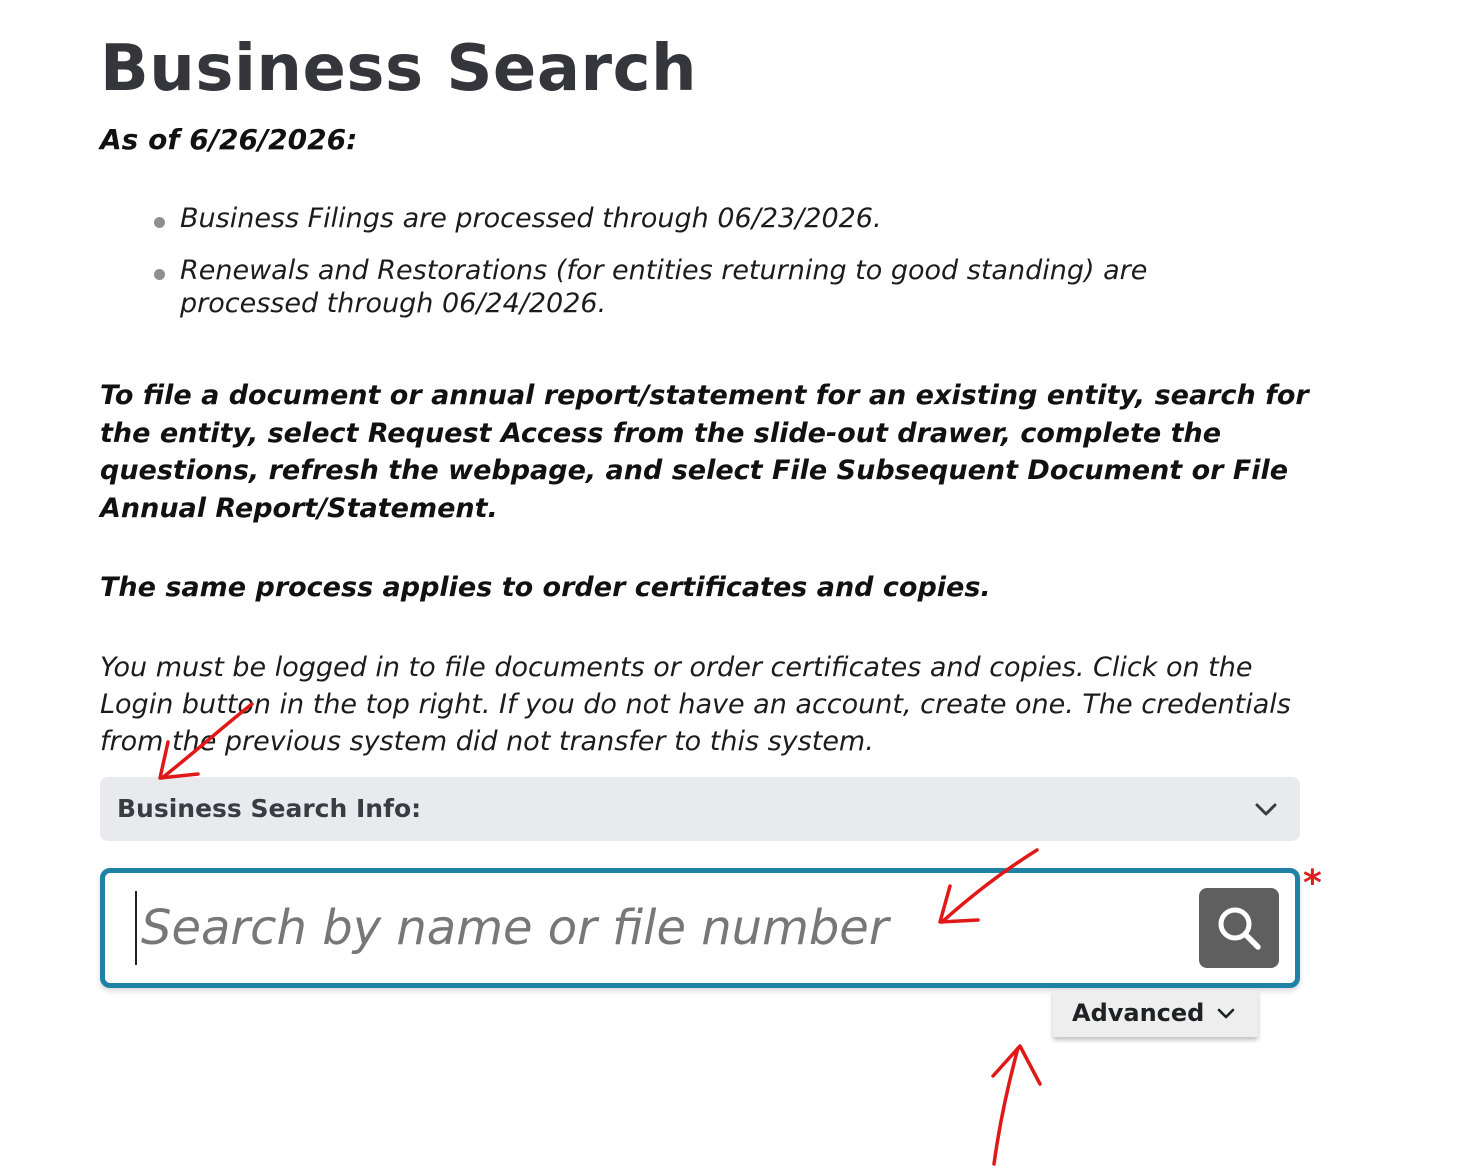 This screenshot has height=1174, width=1468. I want to click on advanced-label: Advanced, so click(1138, 1013).